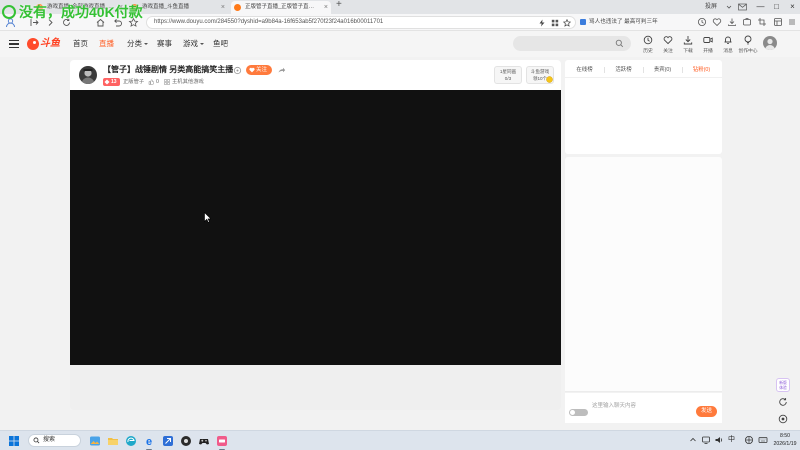 The height and width of the screenshot is (450, 800). Describe the element at coordinates (204, 441) in the screenshot. I see `controller-app-icon` at that location.